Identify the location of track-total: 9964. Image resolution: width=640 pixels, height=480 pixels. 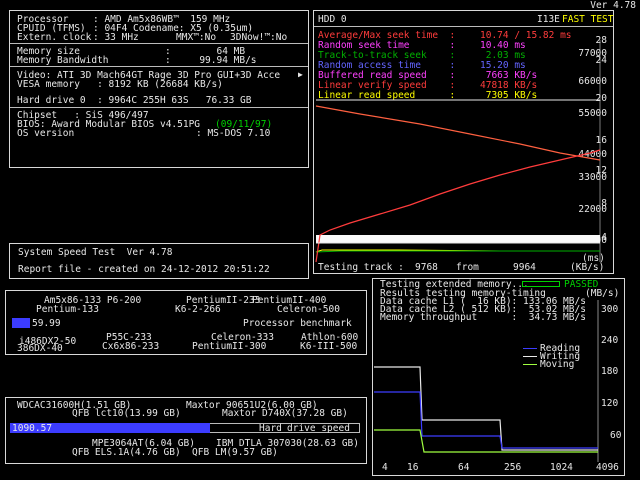
(524, 267).